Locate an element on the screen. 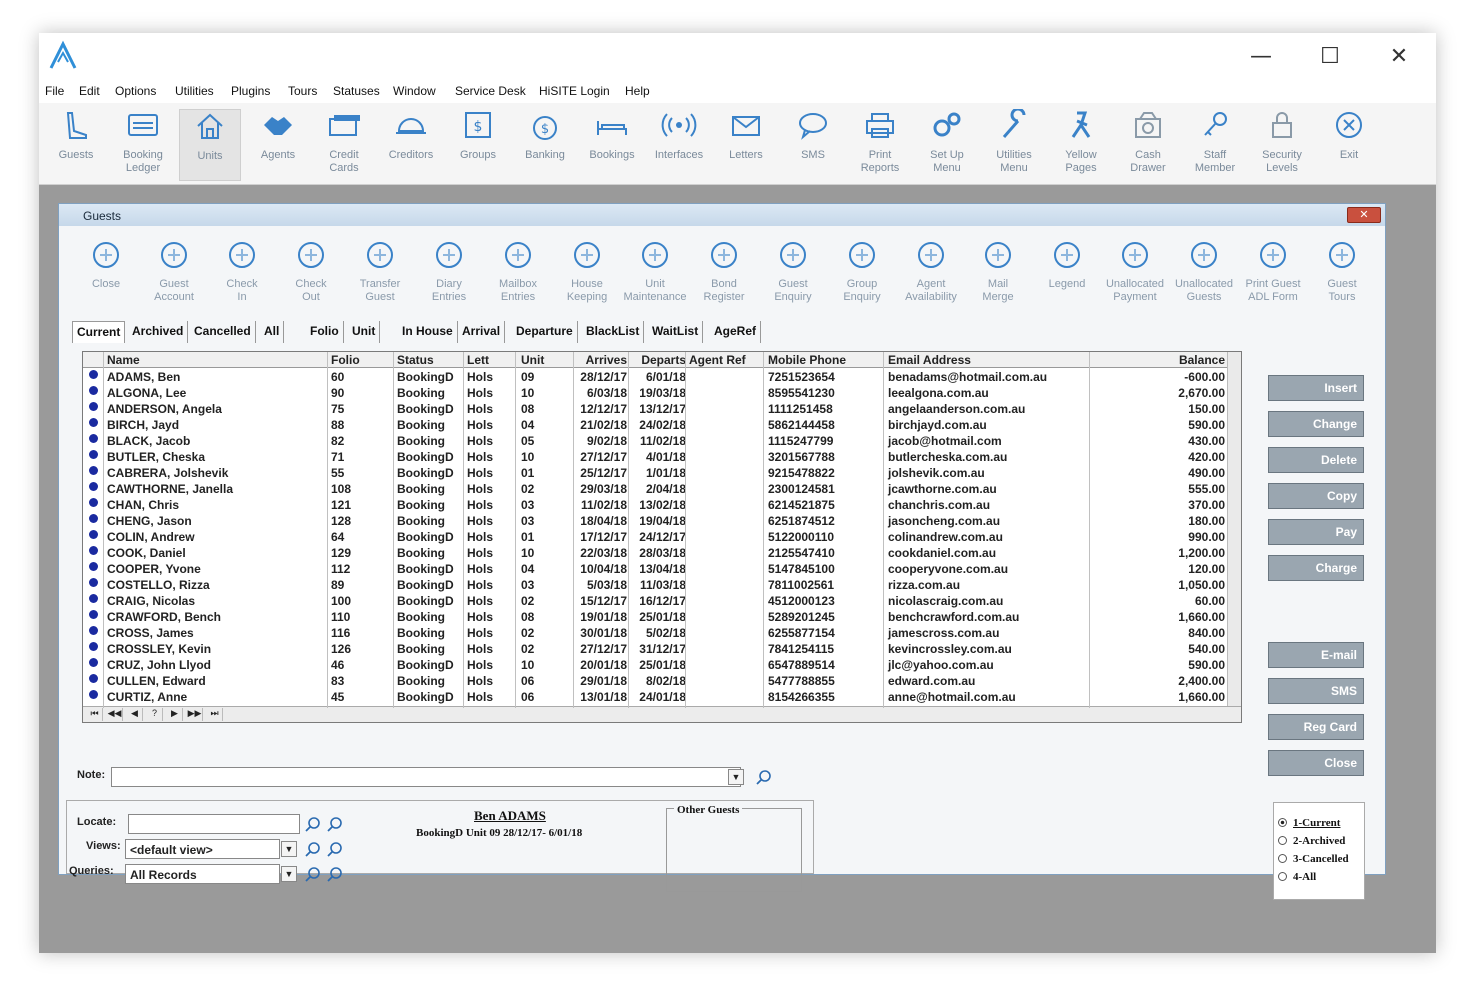 This screenshot has height=987, width=1480. toolbar-print-reports-button: Print Reports is located at coordinates (880, 145).